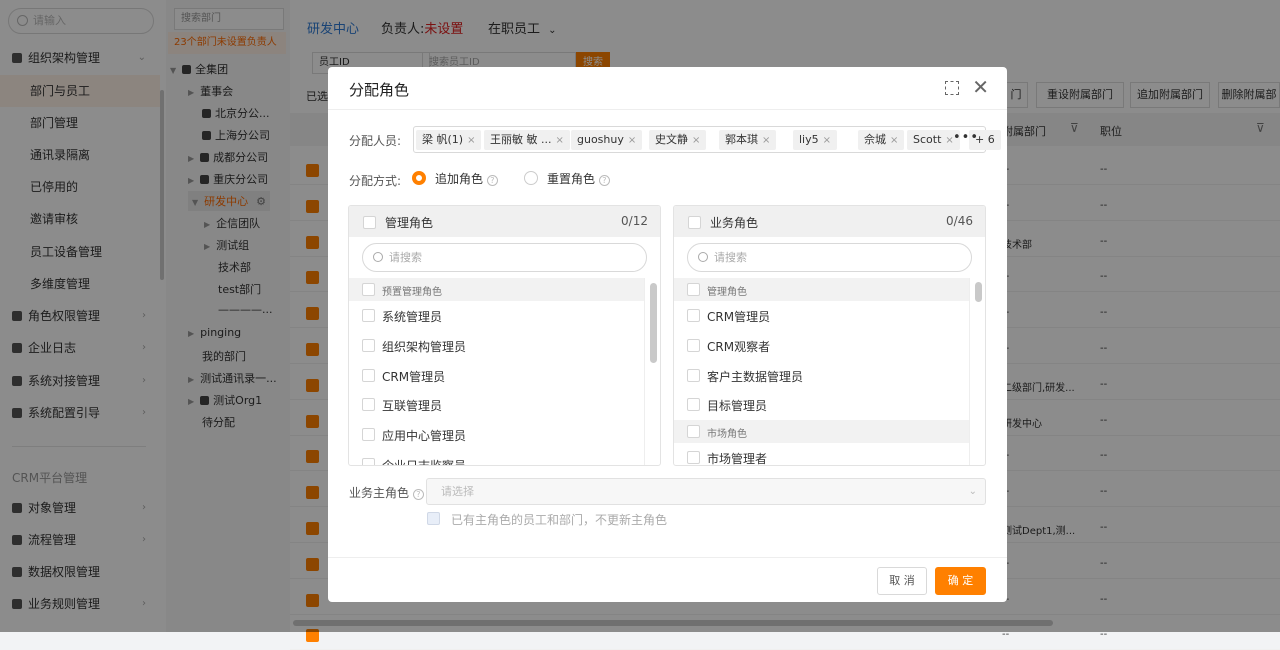  What do you see at coordinates (504, 257) in the screenshot?
I see `admin-role-search: 请搜索` at bounding box center [504, 257].